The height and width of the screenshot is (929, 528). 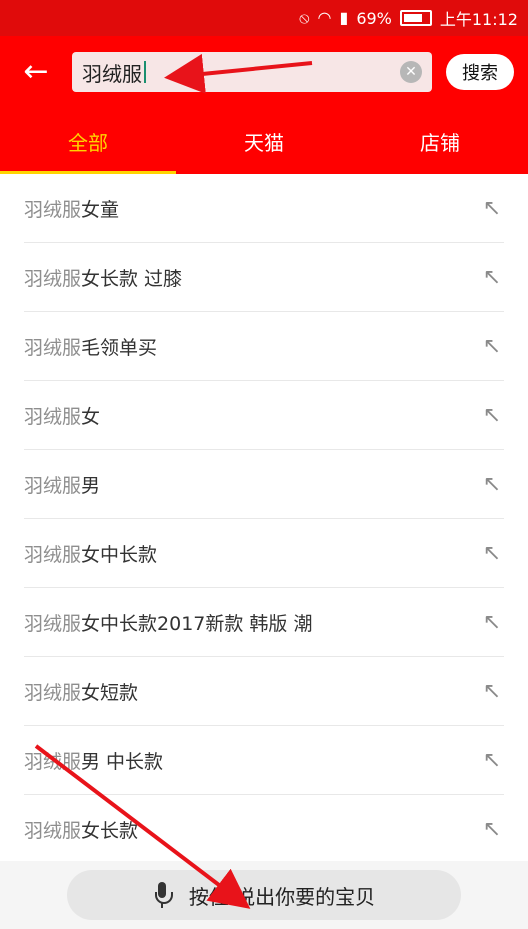 I want to click on list-item: 羽绒服女长款 过膝 ↖, so click(x=264, y=277).